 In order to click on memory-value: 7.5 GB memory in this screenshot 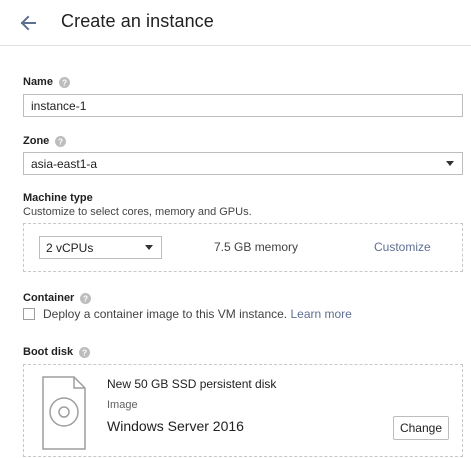, I will do `click(256, 247)`.